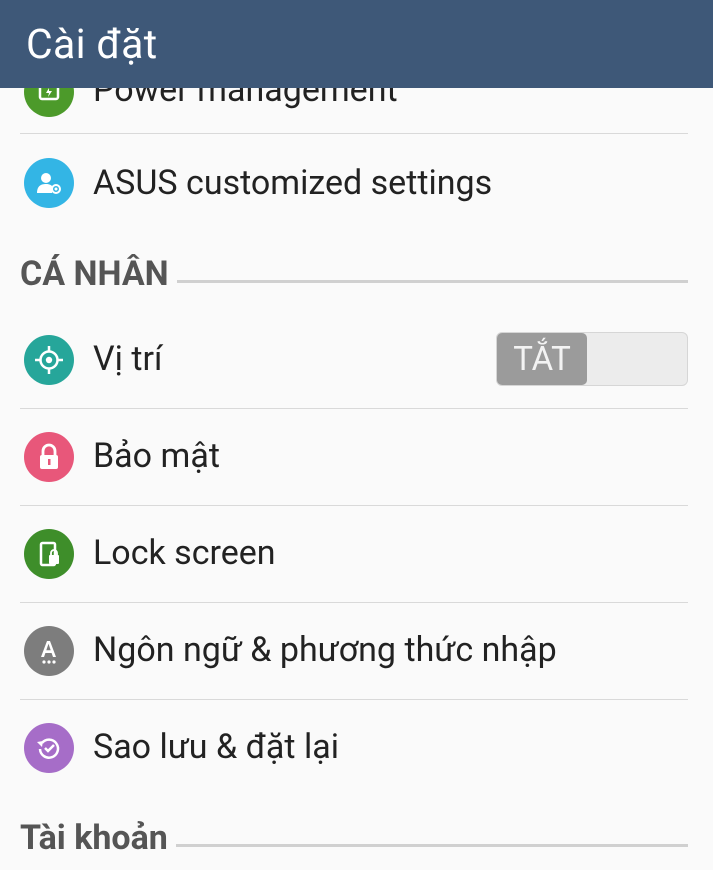 The height and width of the screenshot is (870, 713). What do you see at coordinates (49, 651) in the screenshot?
I see `language-icon` at bounding box center [49, 651].